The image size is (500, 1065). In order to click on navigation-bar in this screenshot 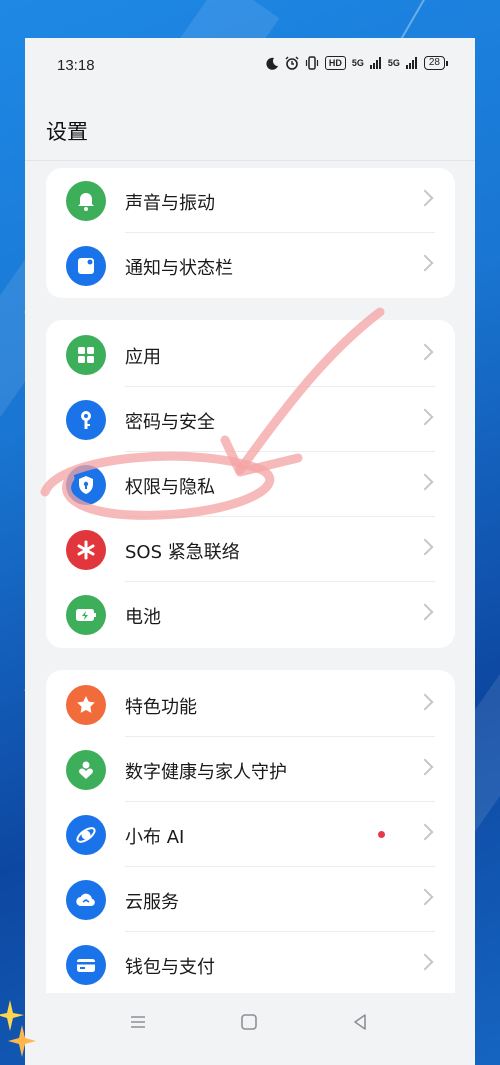, I will do `click(250, 1029)`.